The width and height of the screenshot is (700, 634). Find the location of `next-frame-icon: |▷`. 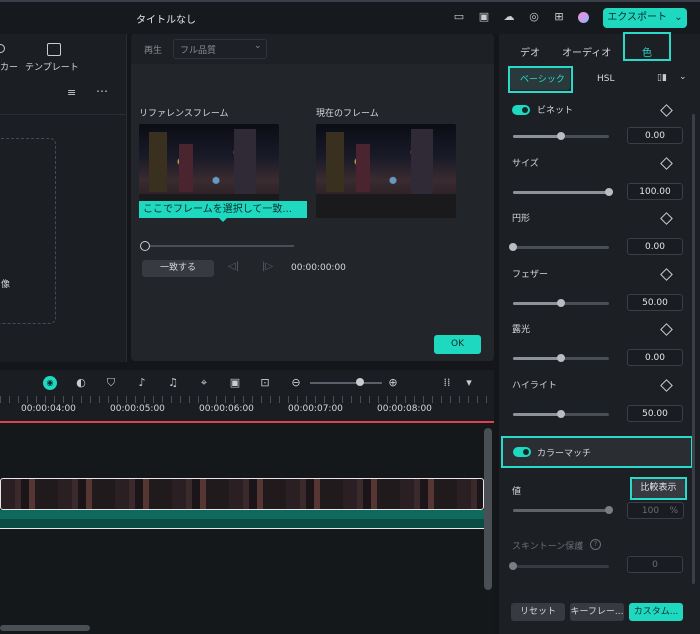

next-frame-icon: |▷ is located at coordinates (267, 266).